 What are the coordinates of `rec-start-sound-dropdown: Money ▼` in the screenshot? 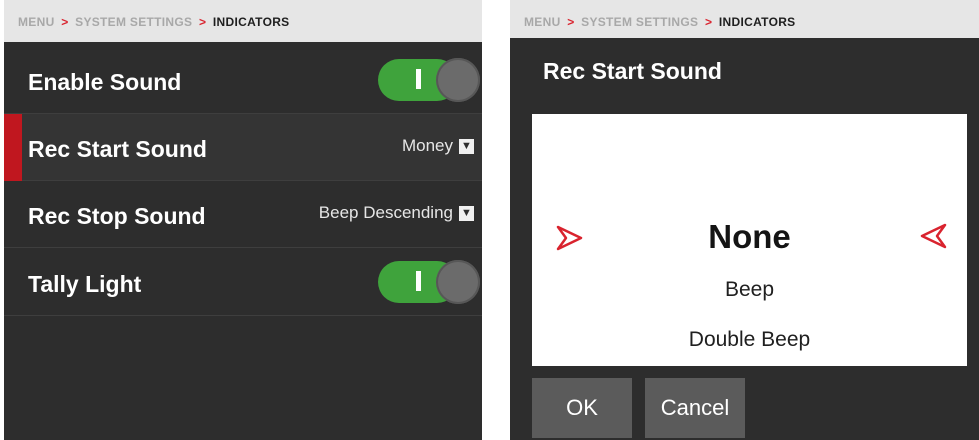 It's located at (438, 146).